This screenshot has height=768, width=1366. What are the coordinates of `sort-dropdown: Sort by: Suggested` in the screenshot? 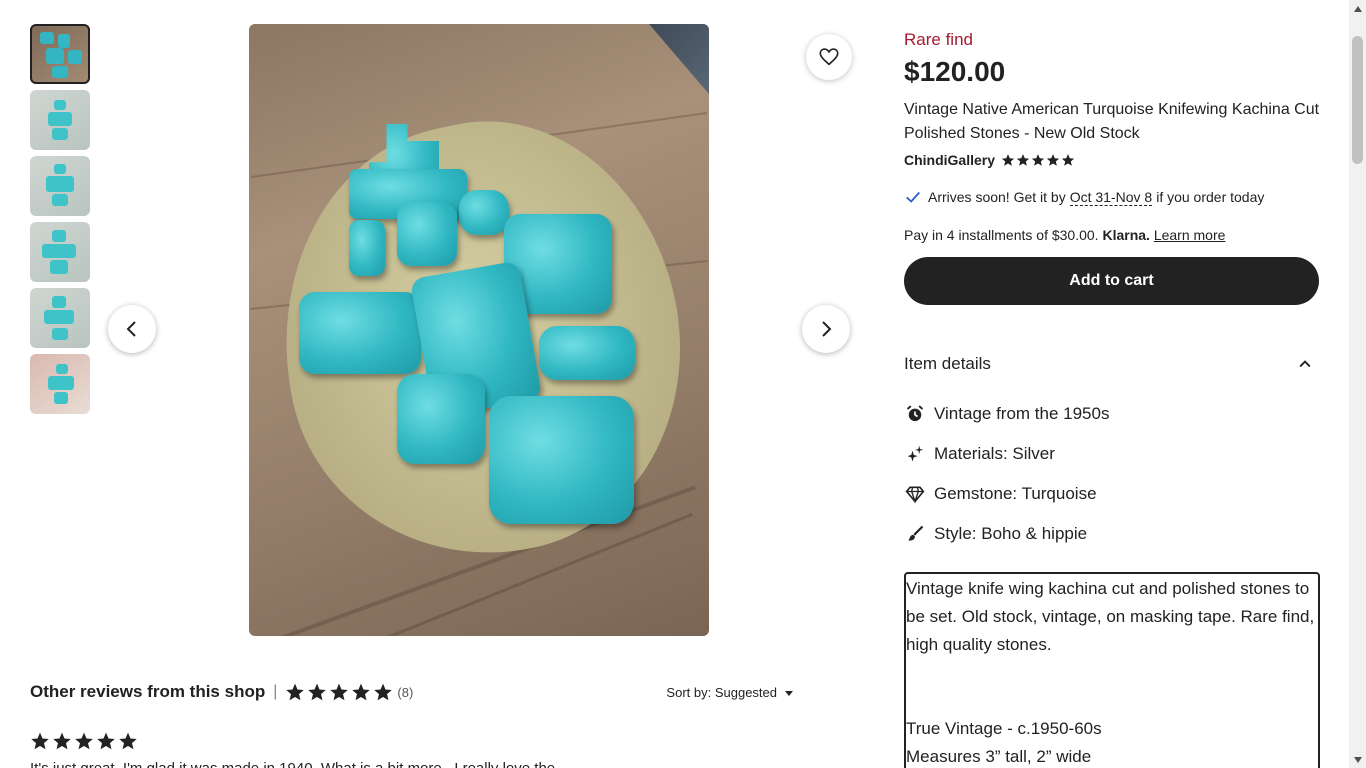 It's located at (730, 692).